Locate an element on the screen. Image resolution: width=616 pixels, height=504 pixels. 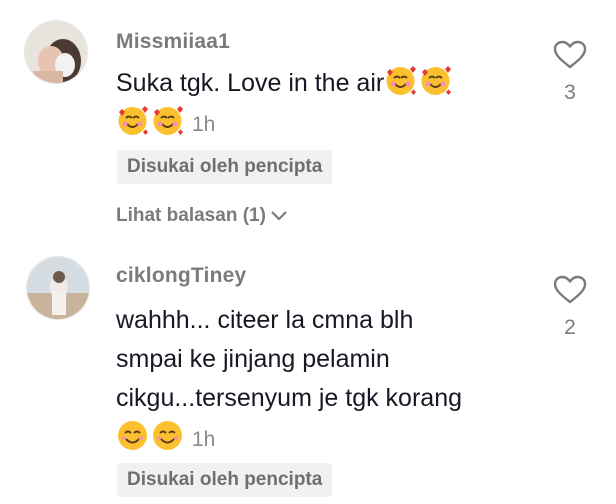
like-count: 2 is located at coordinates (570, 327).